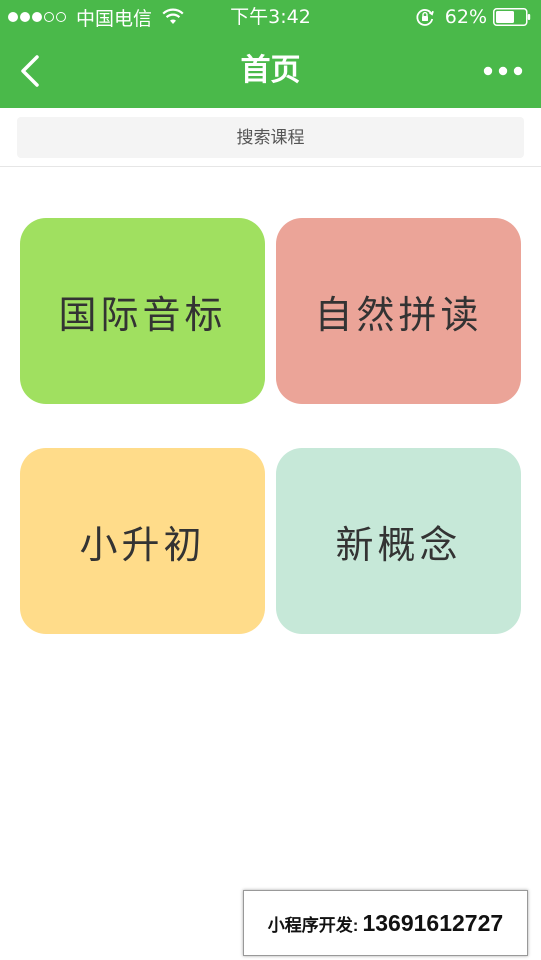 This screenshot has width=541, height=960. I want to click on more-dots-icon, so click(503, 71).